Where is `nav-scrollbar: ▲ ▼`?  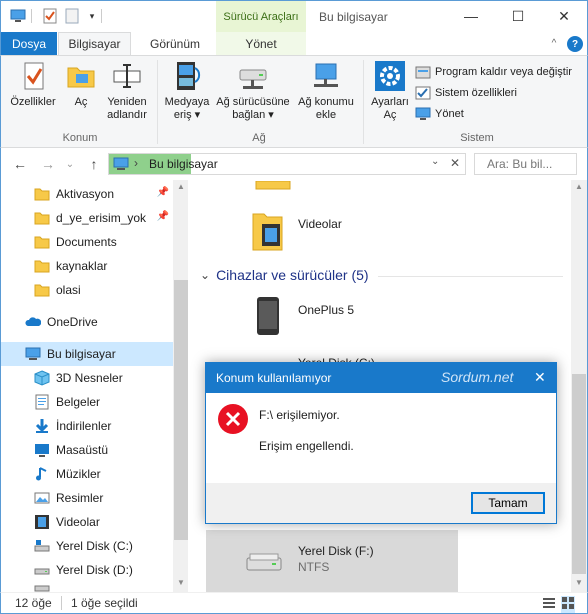 nav-scrollbar: ▲ ▼ is located at coordinates (180, 386).